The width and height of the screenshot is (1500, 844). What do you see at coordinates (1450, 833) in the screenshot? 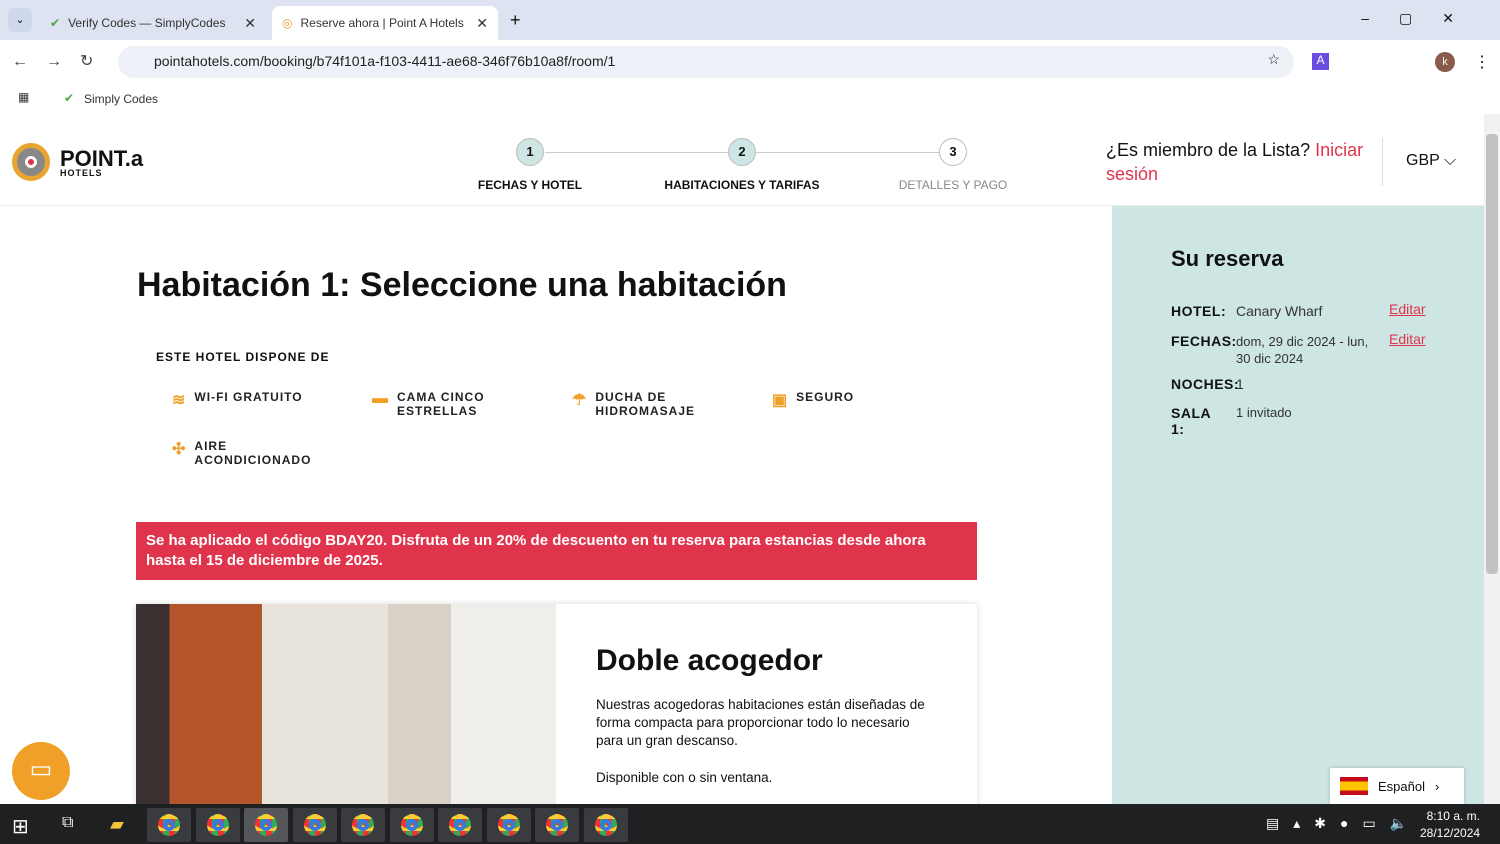
I see `clock-date: 28/12/2024` at bounding box center [1450, 833].